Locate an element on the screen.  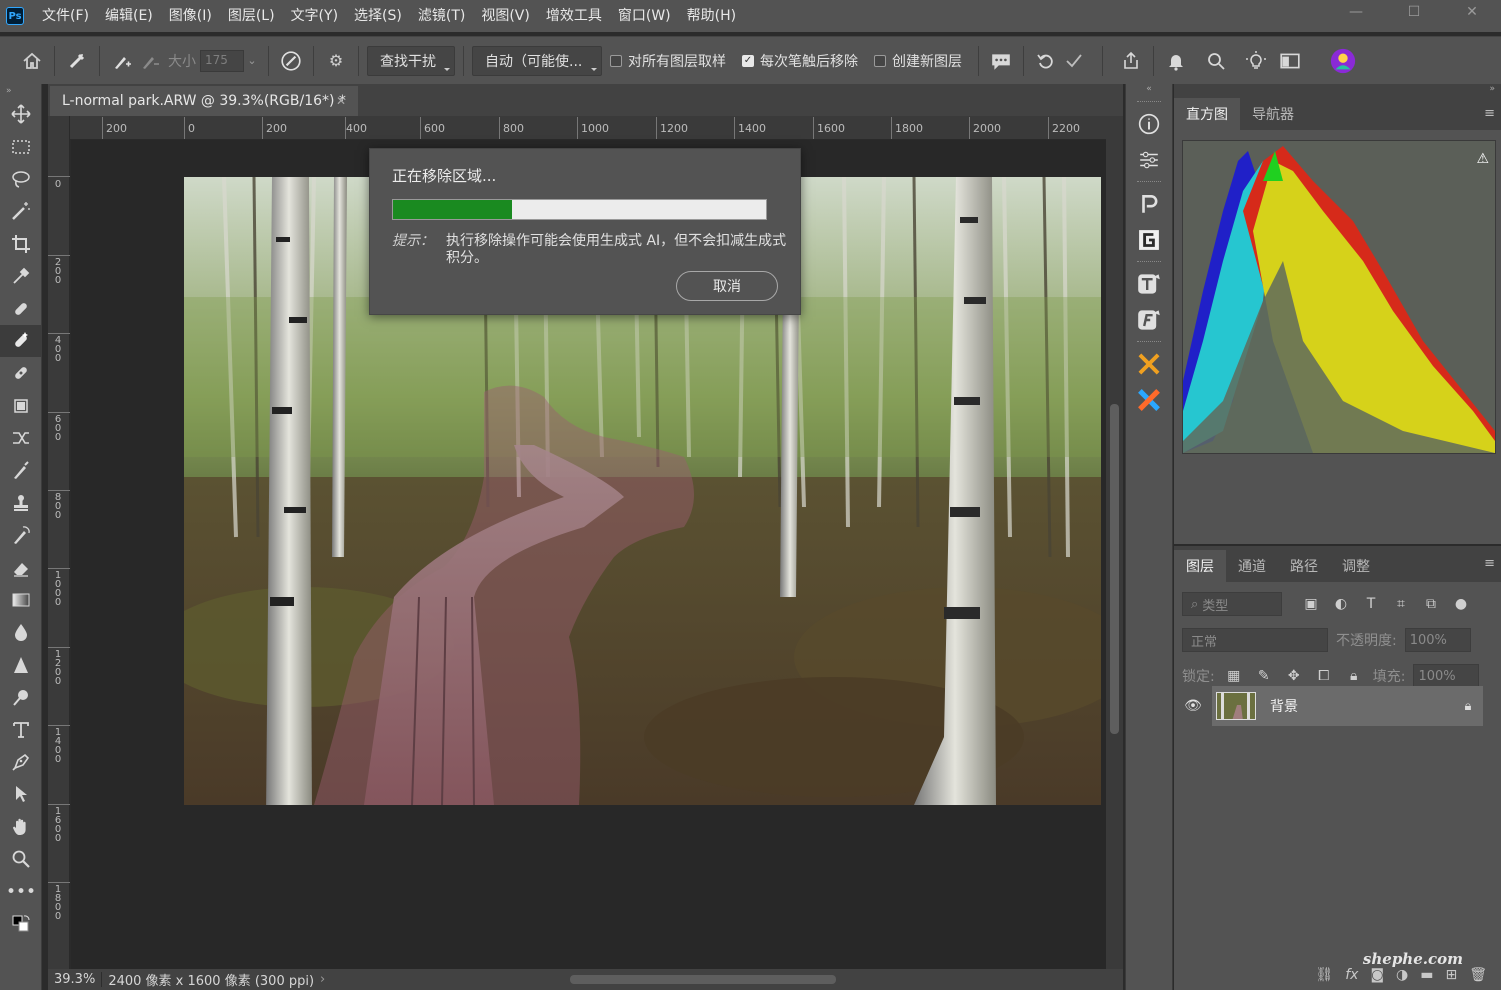
menu-type: 文字(Y) is located at coordinates (314, 16).